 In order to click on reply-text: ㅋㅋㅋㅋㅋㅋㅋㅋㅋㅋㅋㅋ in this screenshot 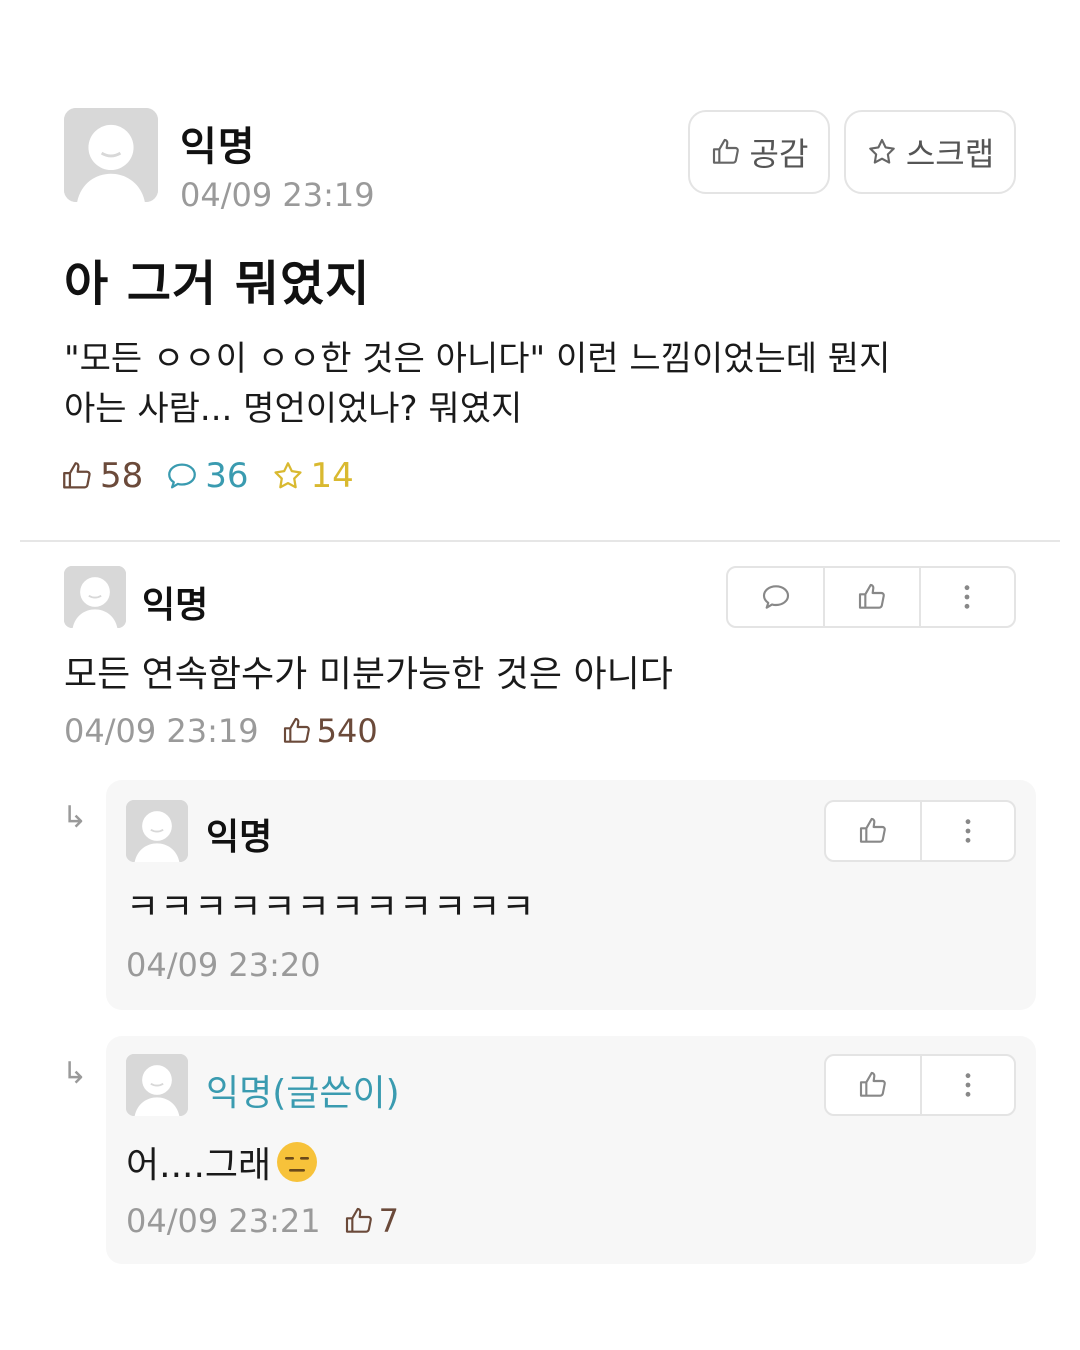, I will do `click(331, 907)`.